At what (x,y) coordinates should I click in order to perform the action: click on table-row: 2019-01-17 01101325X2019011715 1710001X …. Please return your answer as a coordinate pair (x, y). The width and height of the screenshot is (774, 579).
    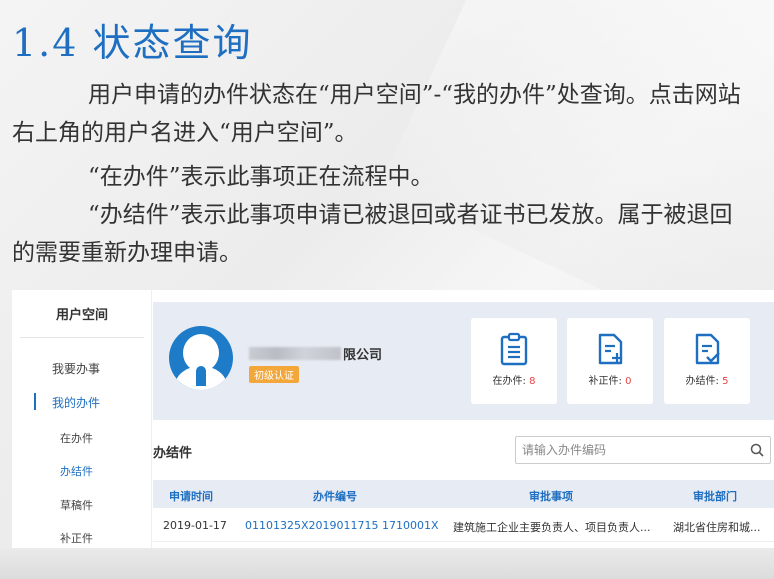
    Looking at the image, I should click on (463, 525).